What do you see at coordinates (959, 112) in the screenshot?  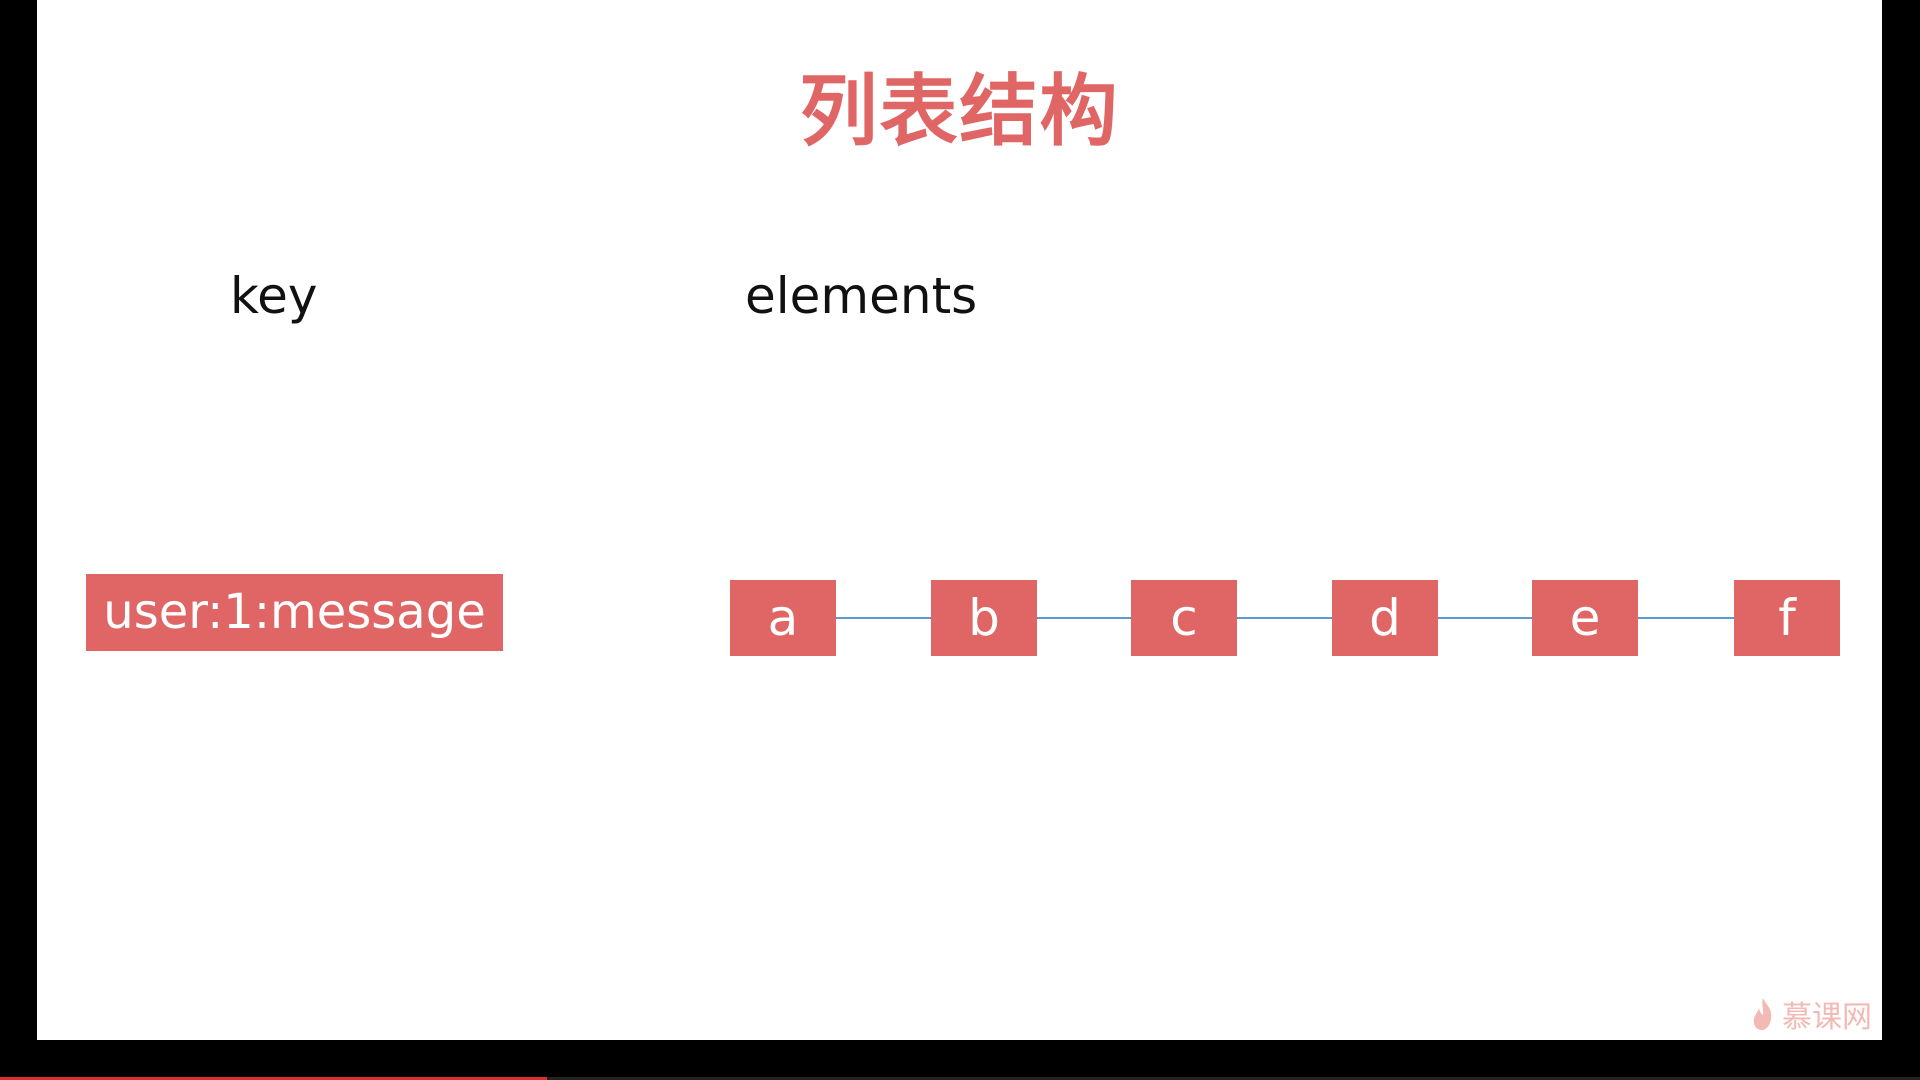 I see `slide-title: 列表结构` at bounding box center [959, 112].